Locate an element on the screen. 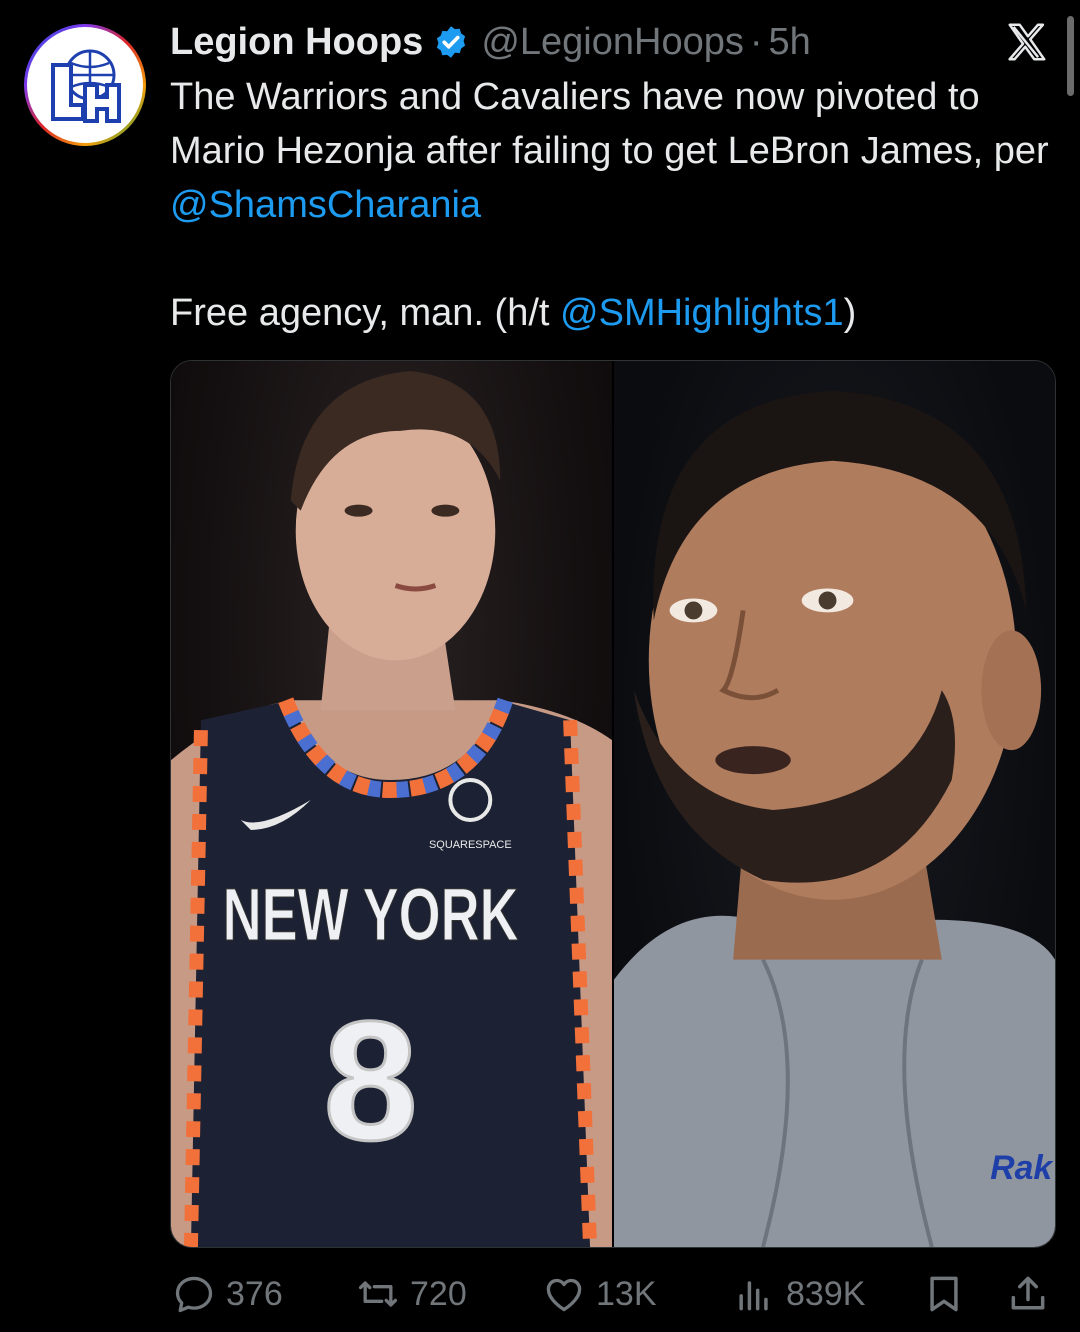  share-button is located at coordinates (1033, 1294).